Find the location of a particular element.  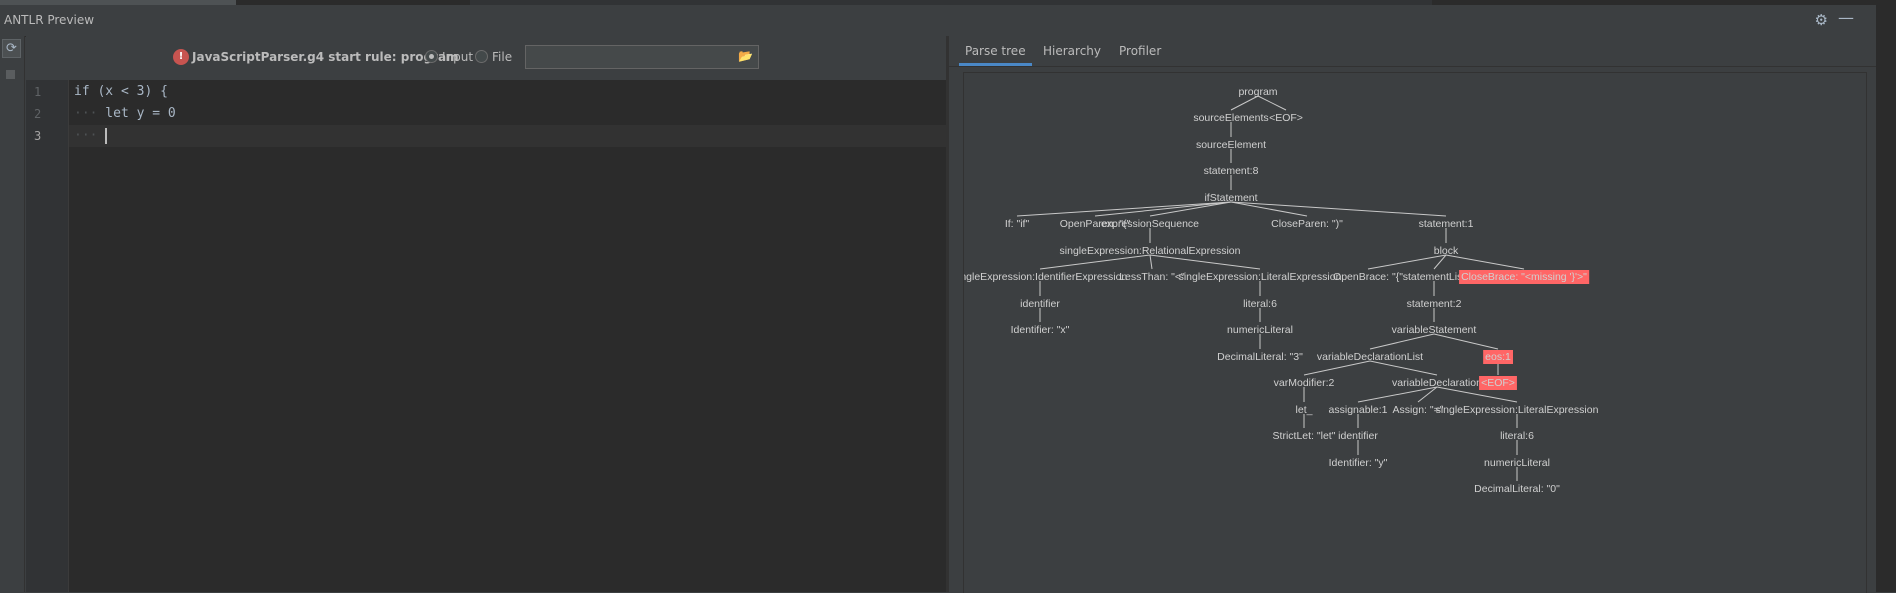

tree-node-label: CloseBrace: "<missing '}'>" is located at coordinates (1524, 277).